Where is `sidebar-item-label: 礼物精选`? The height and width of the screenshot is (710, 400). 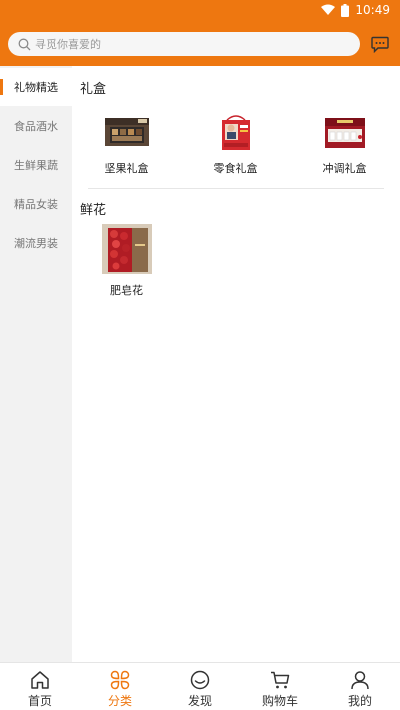 sidebar-item-label: 礼物精选 is located at coordinates (36, 87).